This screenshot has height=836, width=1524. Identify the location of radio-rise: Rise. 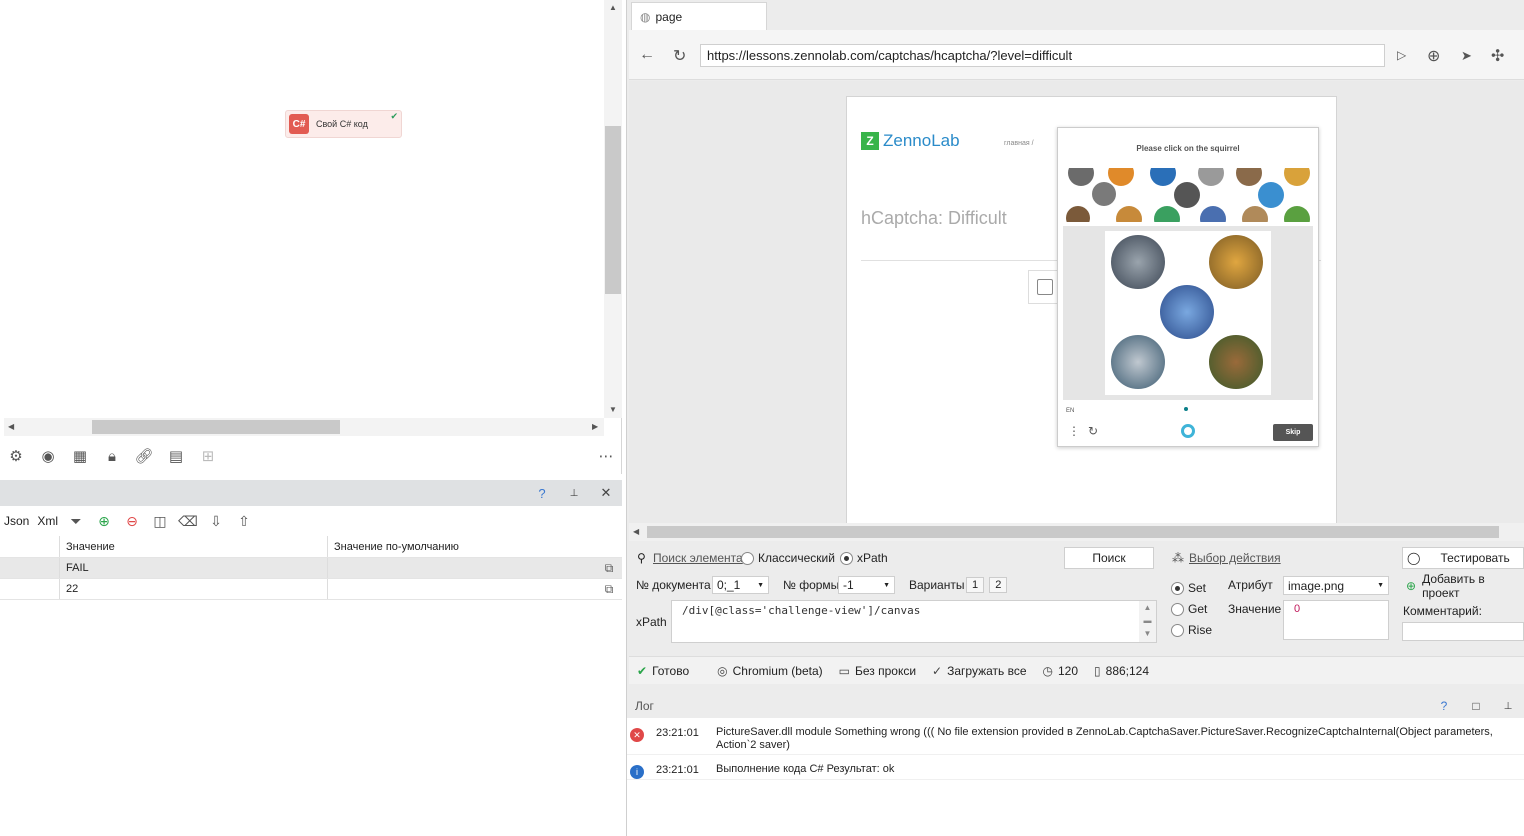
(1191, 630).